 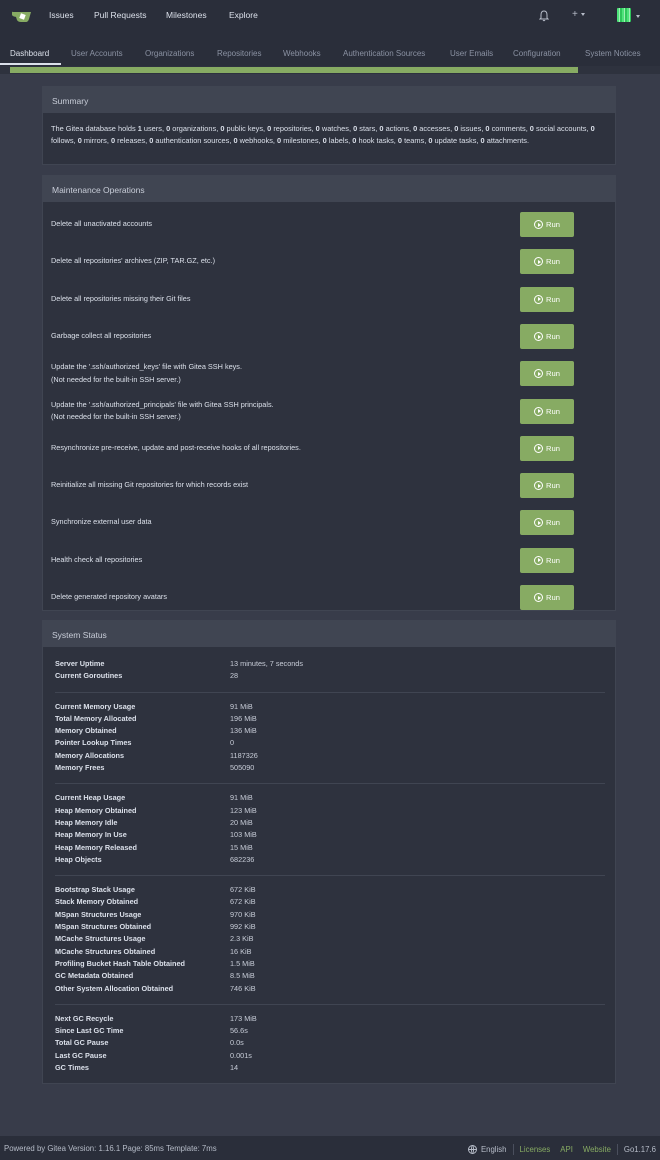 I want to click on bell-icon, so click(x=544, y=16).